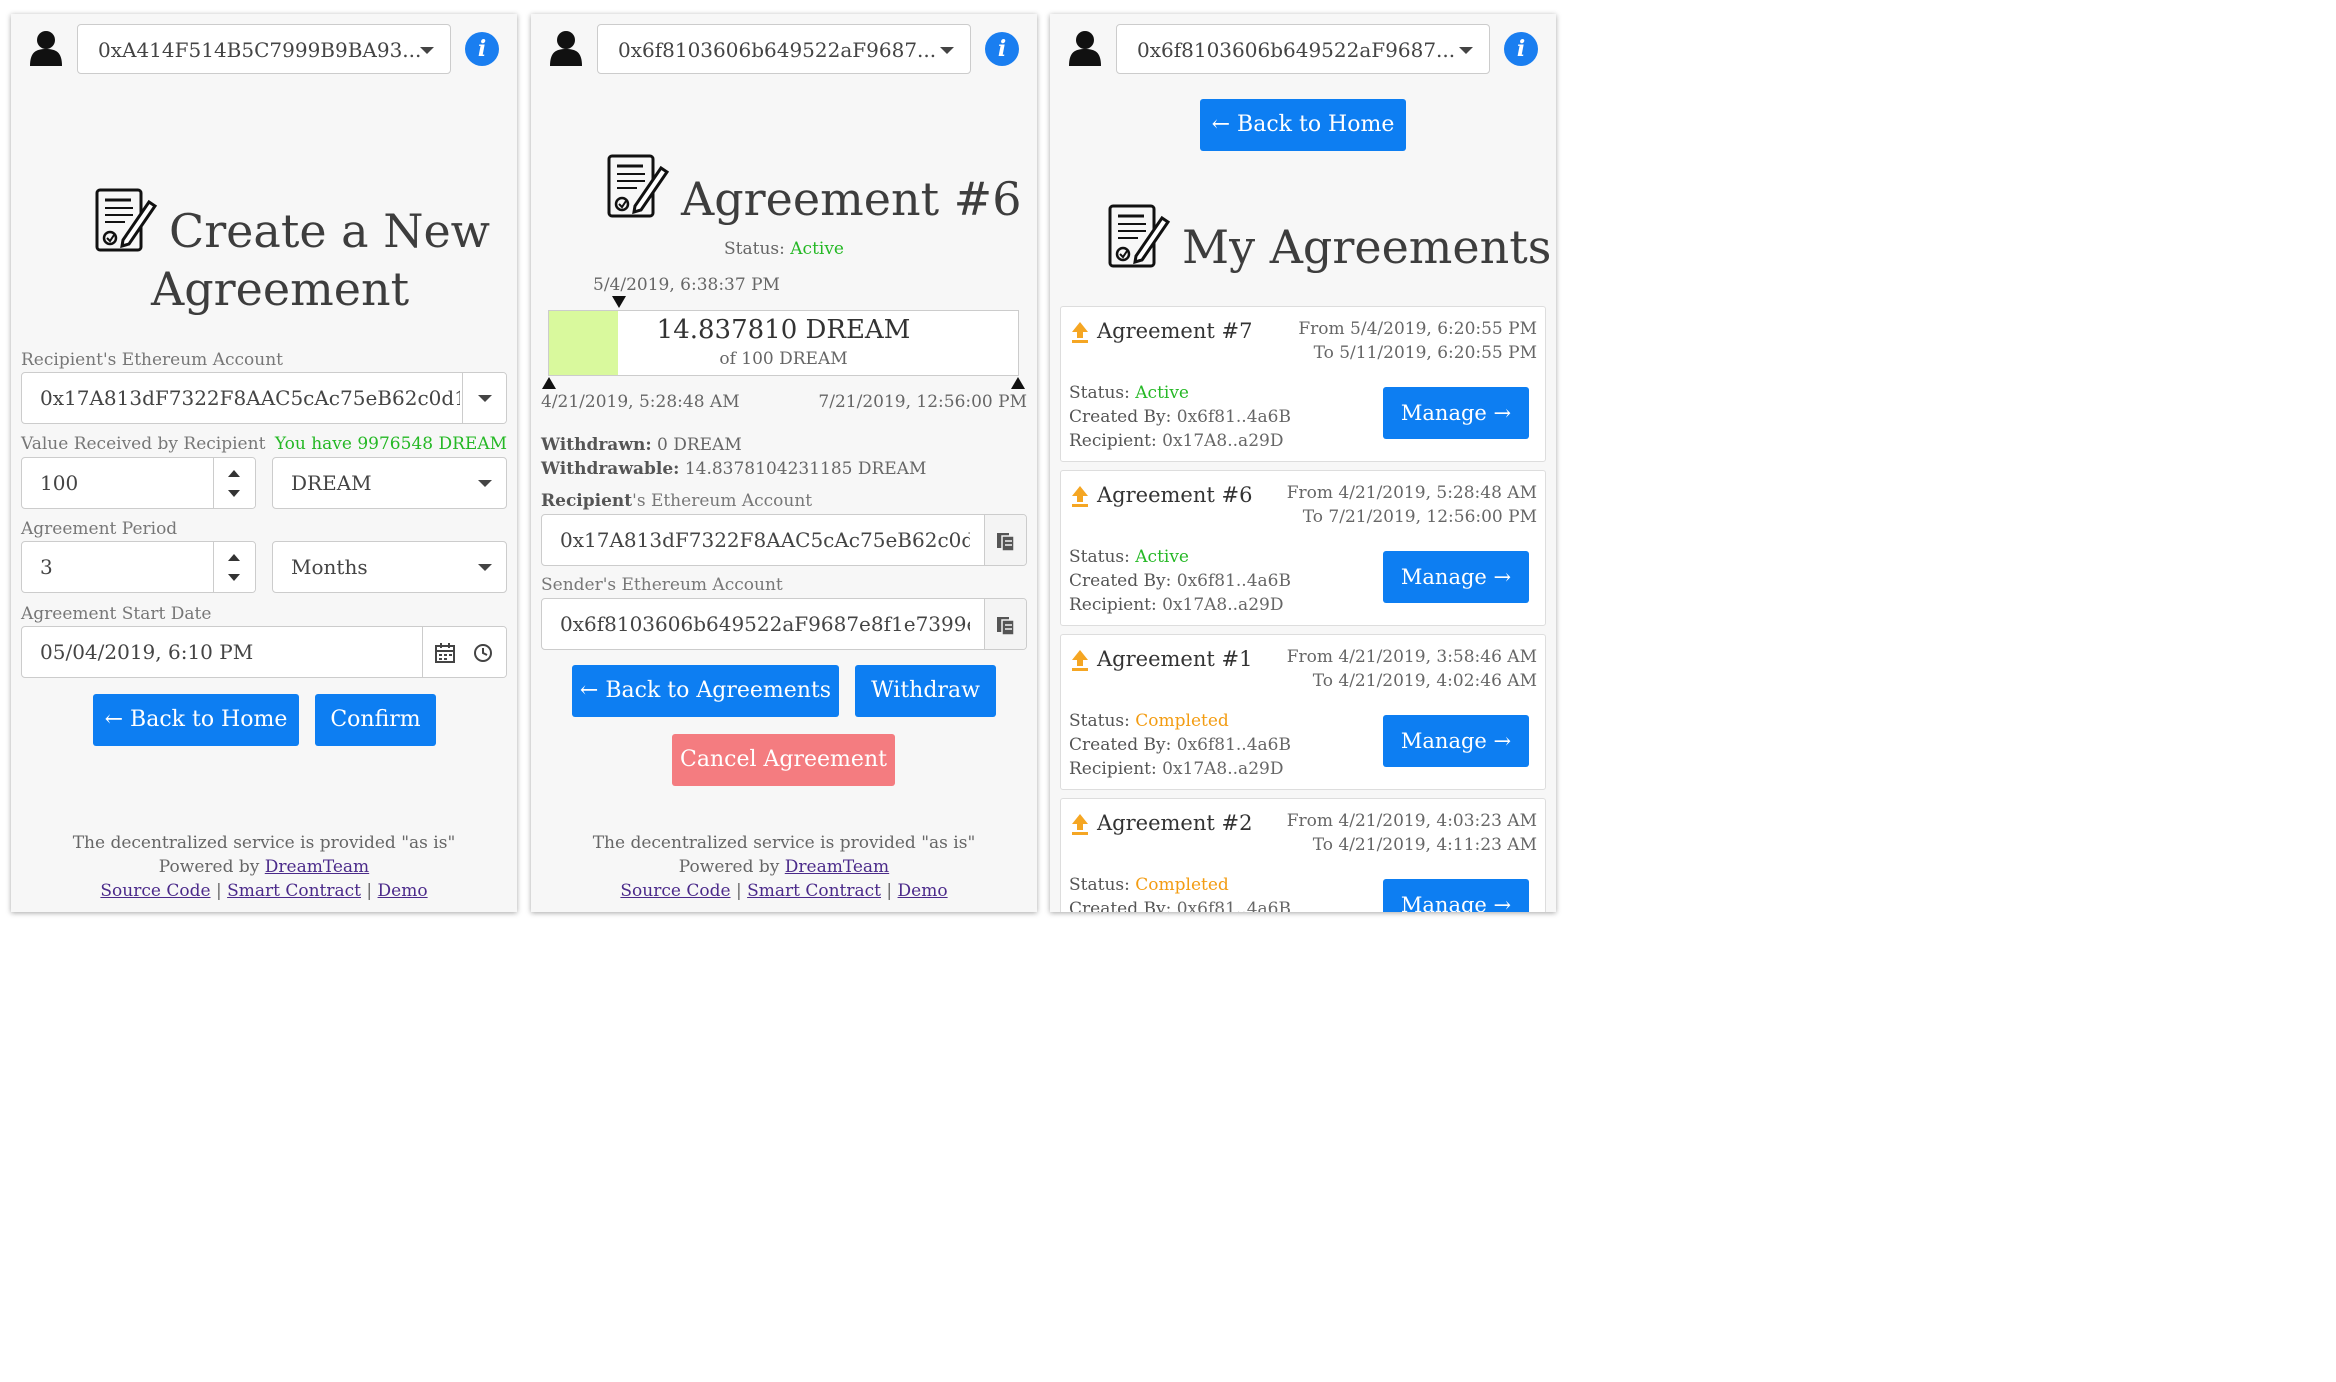 The width and height of the screenshot is (2336, 1382). I want to click on sender-label: Sender's Ethereum Account, so click(662, 585).